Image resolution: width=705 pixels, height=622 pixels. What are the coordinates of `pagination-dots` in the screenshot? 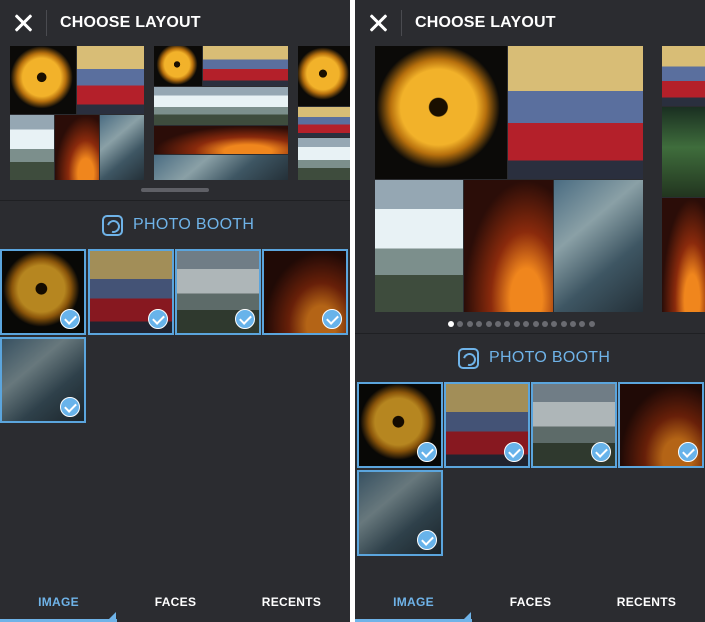 It's located at (521, 324).